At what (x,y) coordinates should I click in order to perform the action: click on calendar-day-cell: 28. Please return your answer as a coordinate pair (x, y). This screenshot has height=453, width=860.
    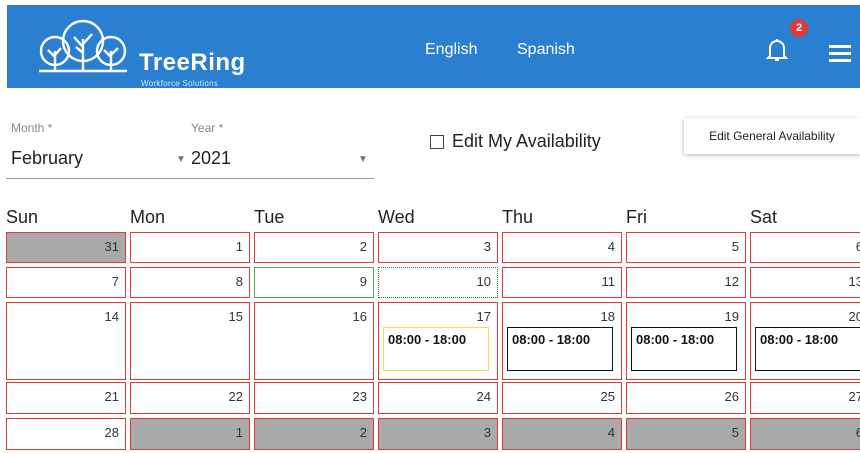
    Looking at the image, I should click on (66, 434).